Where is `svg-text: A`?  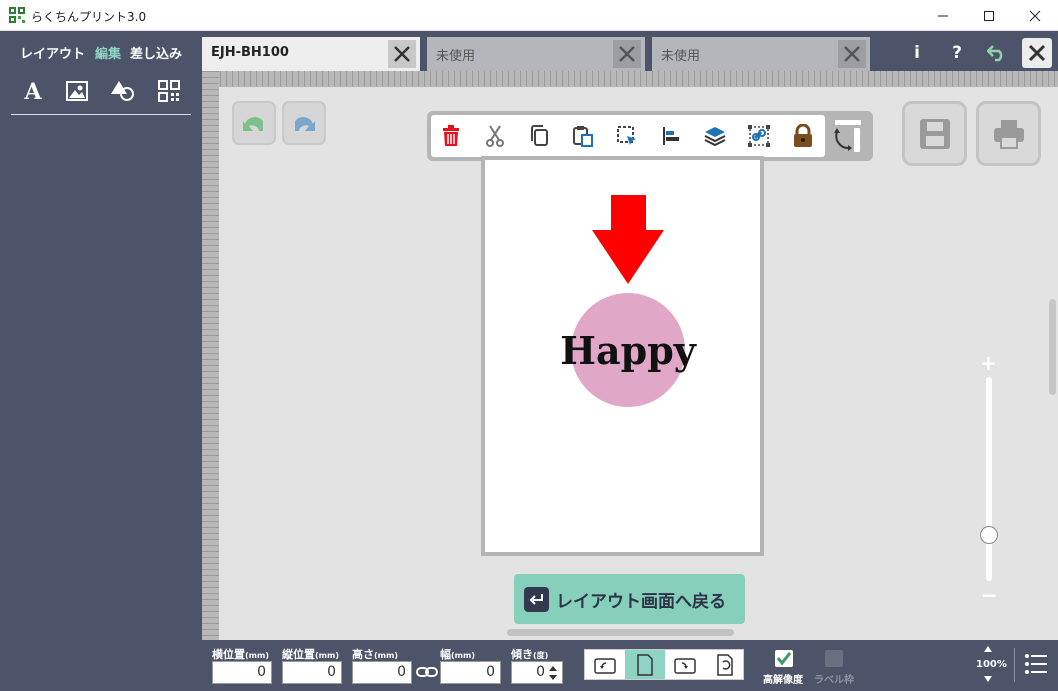
svg-text: A is located at coordinates (32, 91).